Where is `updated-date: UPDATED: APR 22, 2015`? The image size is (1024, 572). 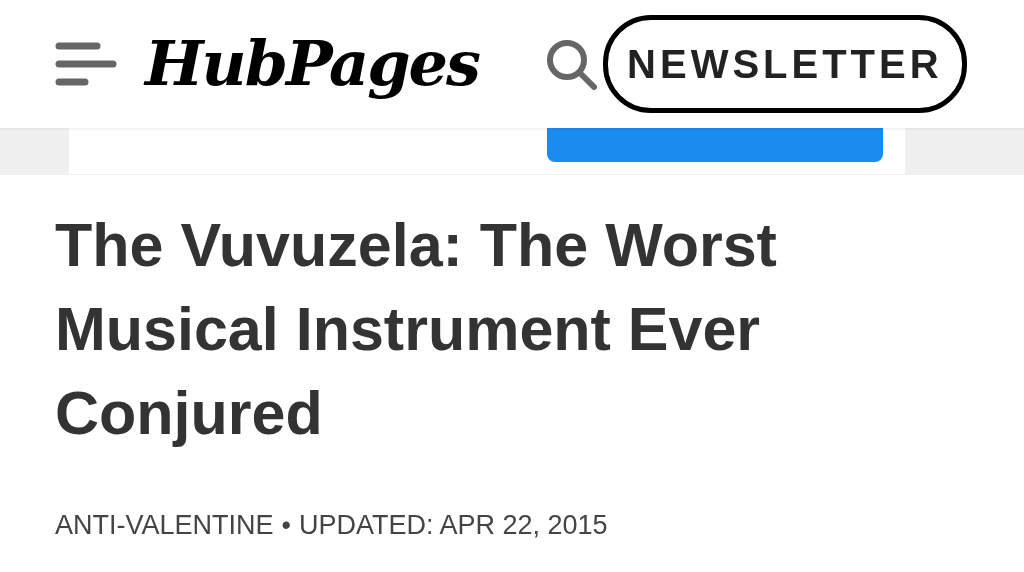 updated-date: UPDATED: APR 22, 2015 is located at coordinates (453, 525).